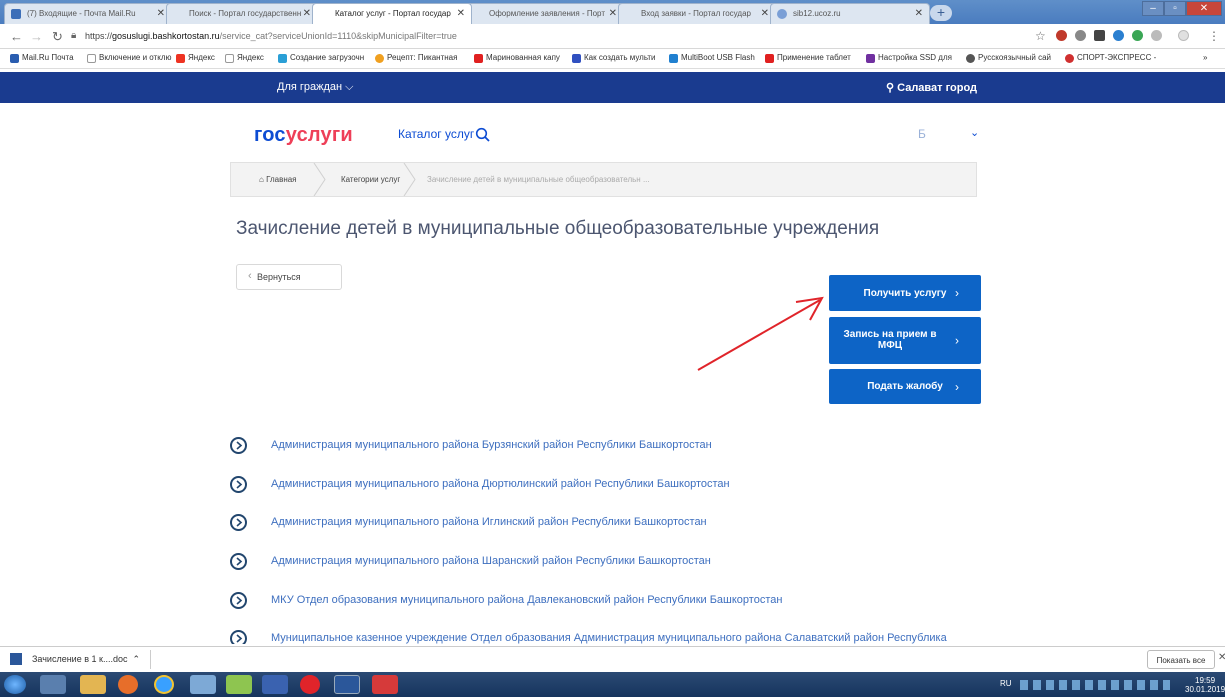  I want to click on get-service-label: Получить услугу, so click(905, 293).